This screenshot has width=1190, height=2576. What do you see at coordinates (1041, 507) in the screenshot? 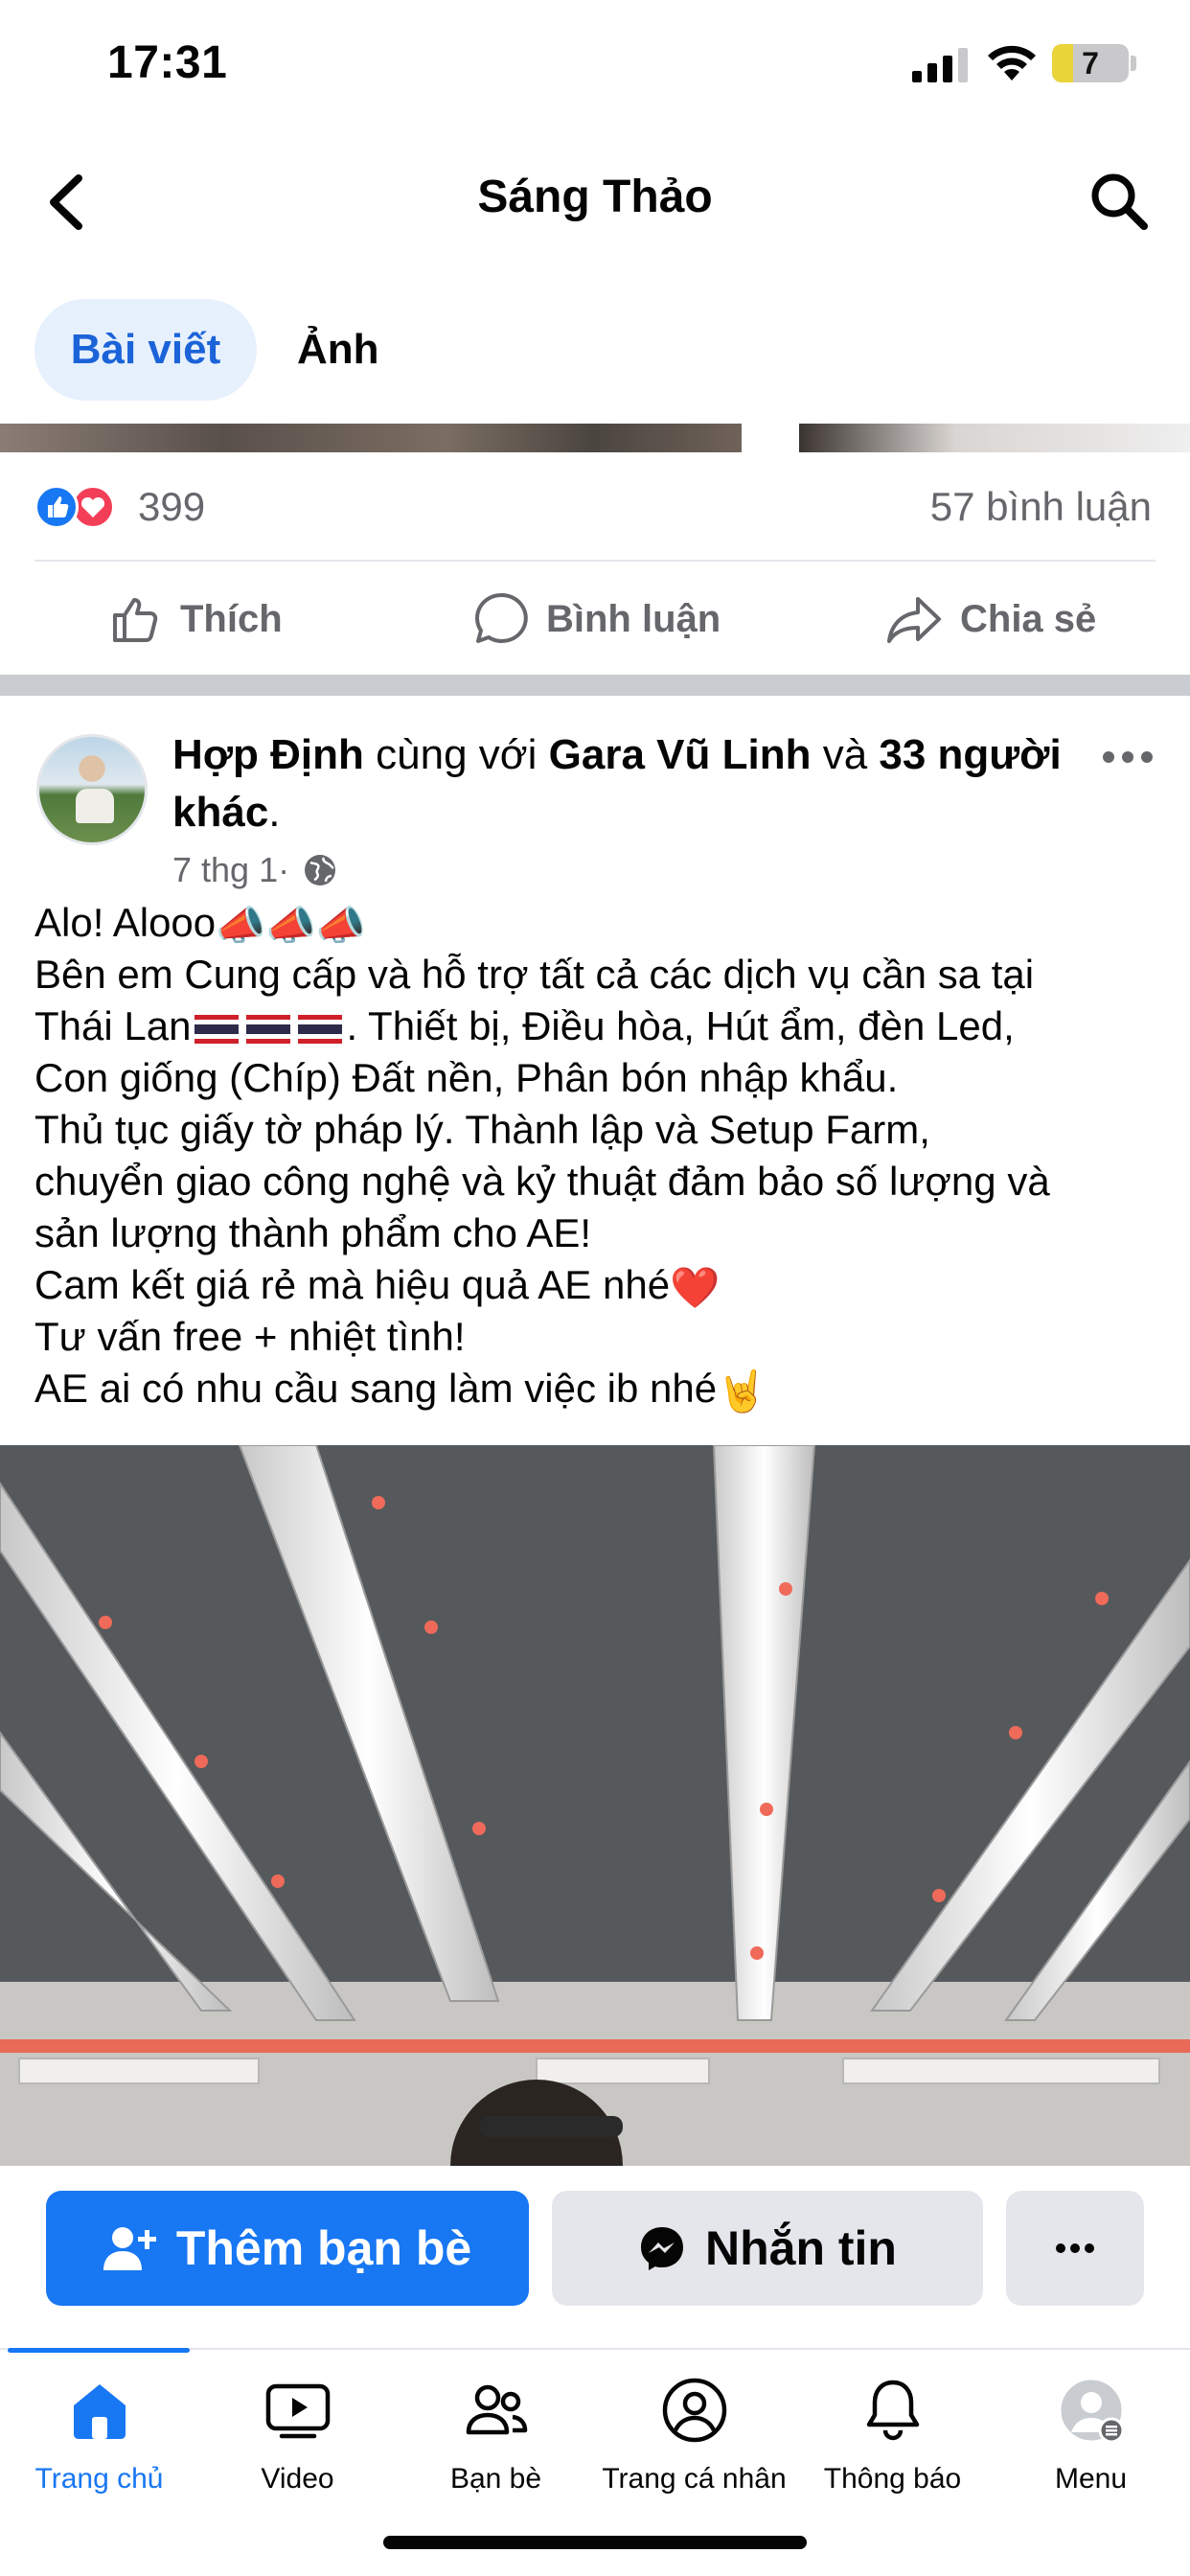
I see `comment-count: 57 bình luận` at bounding box center [1041, 507].